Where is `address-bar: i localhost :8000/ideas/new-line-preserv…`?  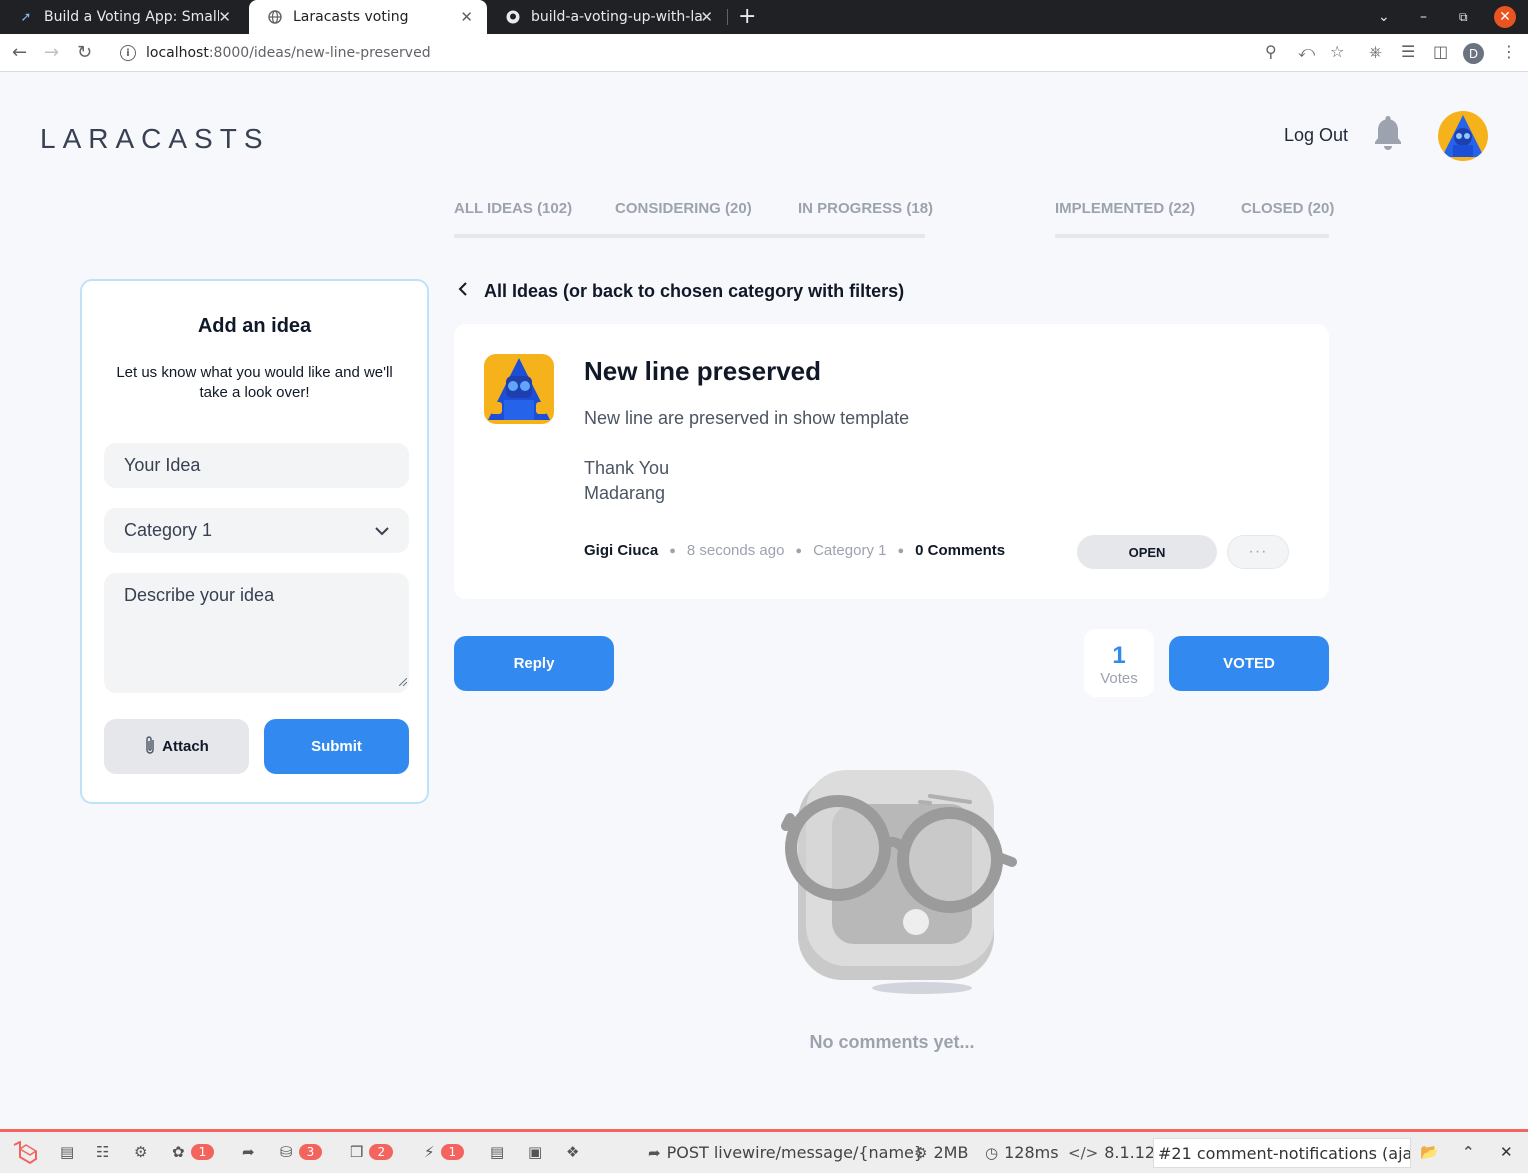
address-bar: i localhost :8000/ideas/new-line-preserv… is located at coordinates (735, 53).